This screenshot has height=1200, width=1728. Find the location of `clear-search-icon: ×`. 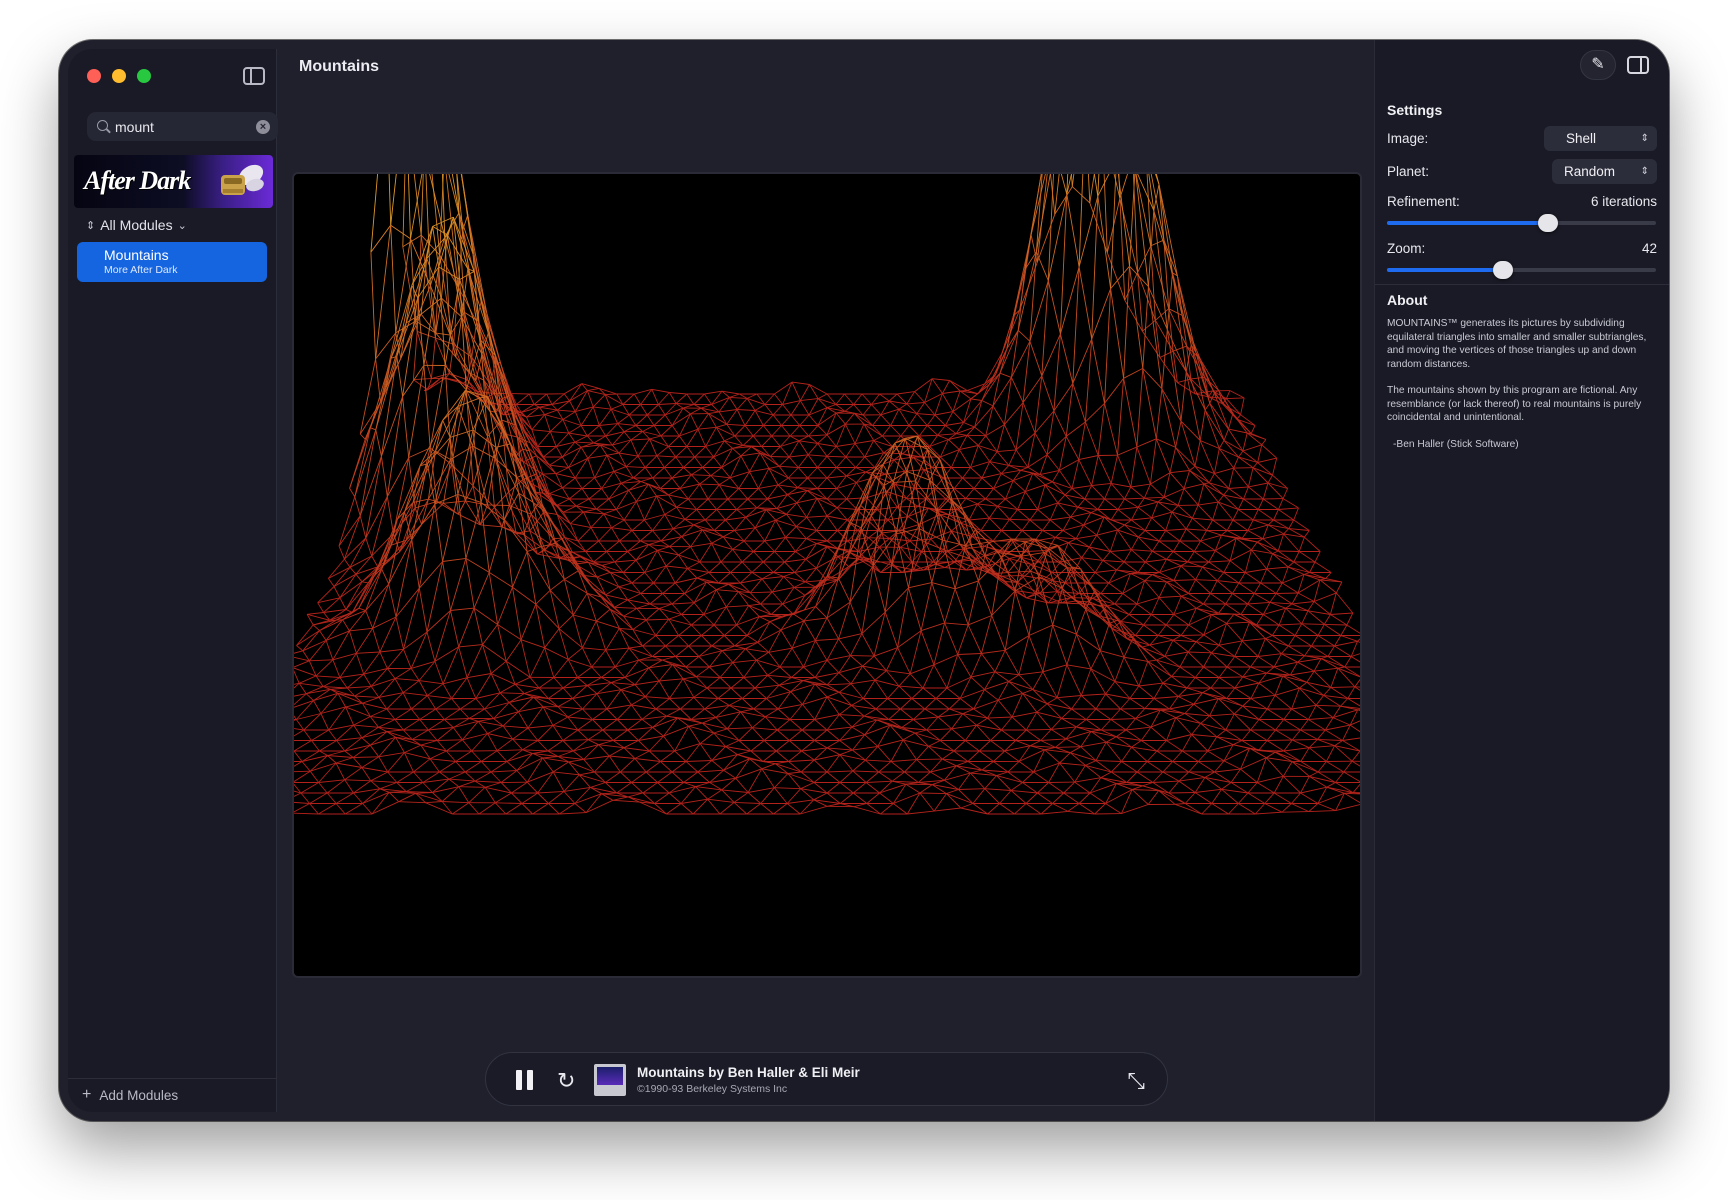

clear-search-icon: × is located at coordinates (263, 127).